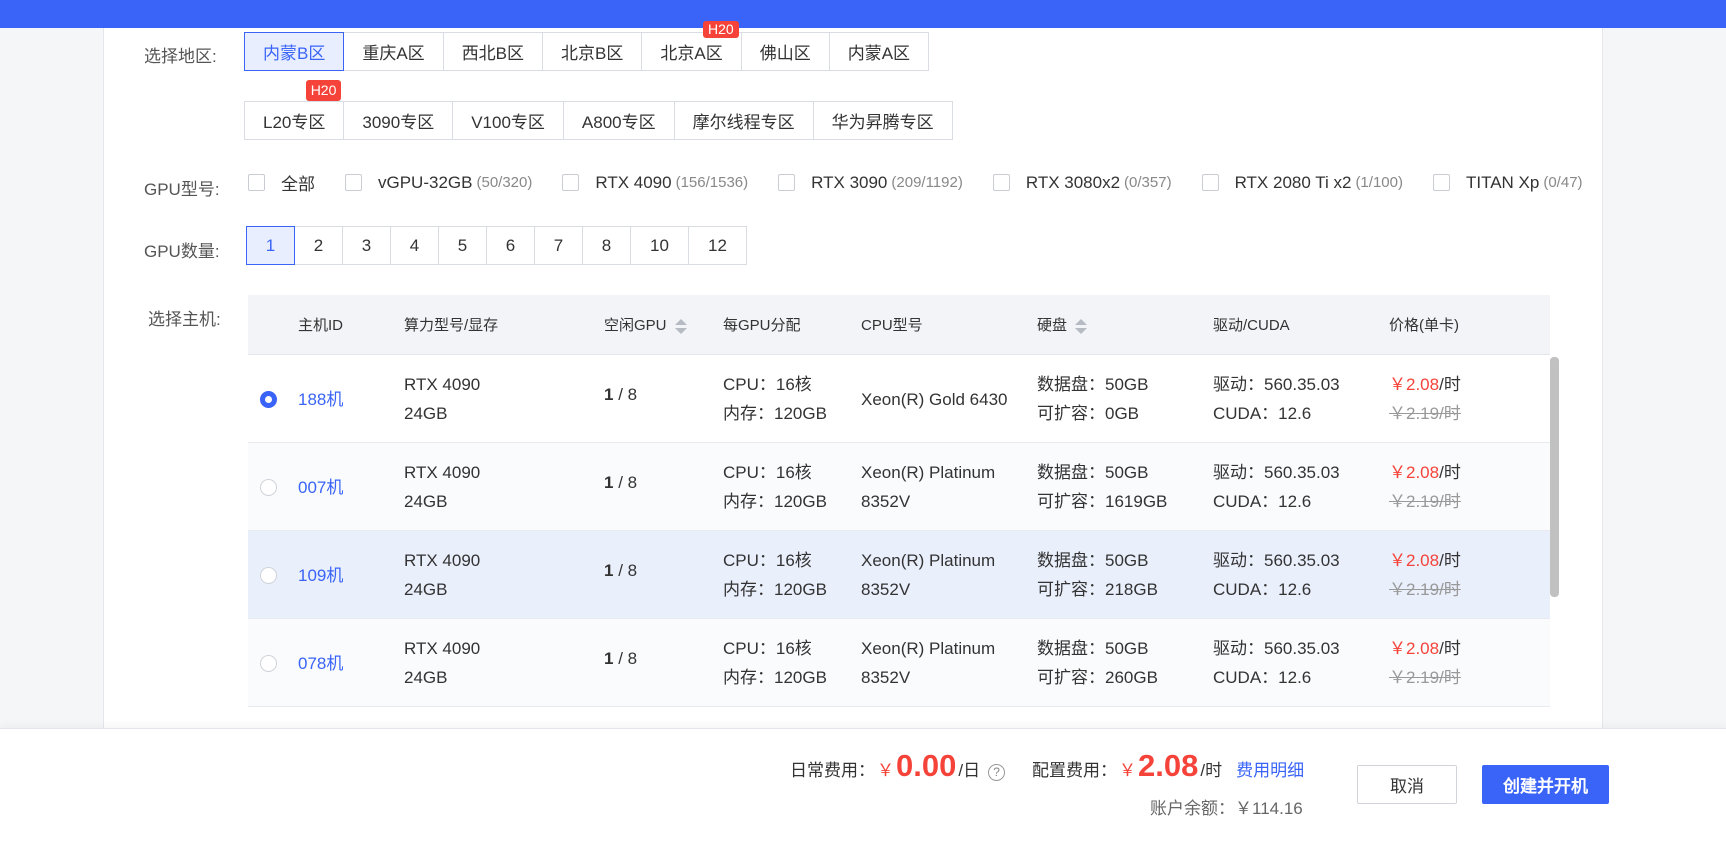  I want to click on region-button: 内蒙A区, so click(879, 51).